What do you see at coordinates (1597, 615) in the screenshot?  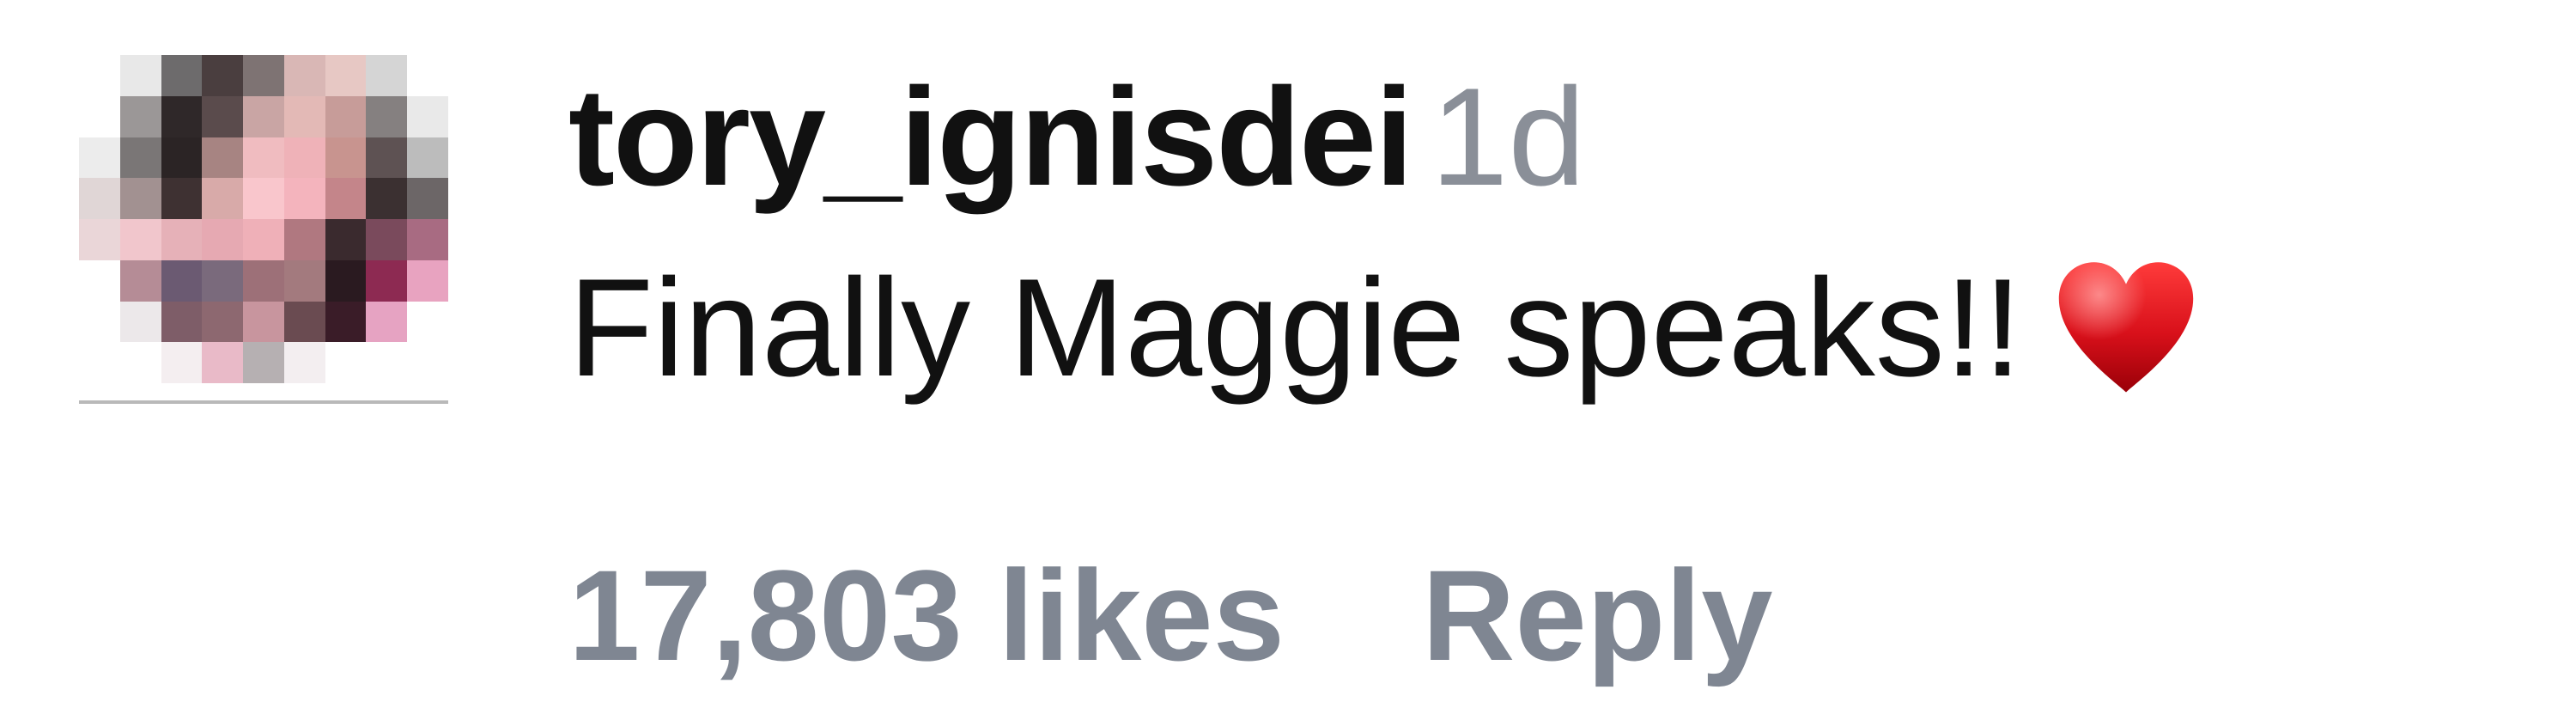 I see `reply-button: Reply` at bounding box center [1597, 615].